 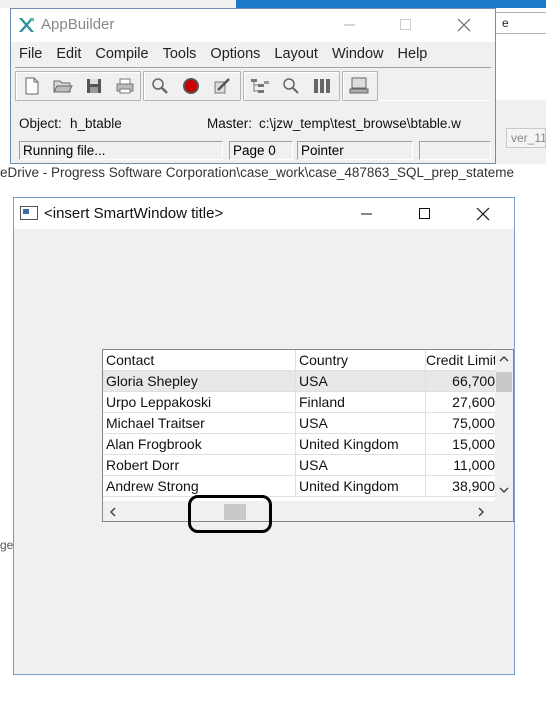 I want to click on save-icon, so click(x=93, y=86).